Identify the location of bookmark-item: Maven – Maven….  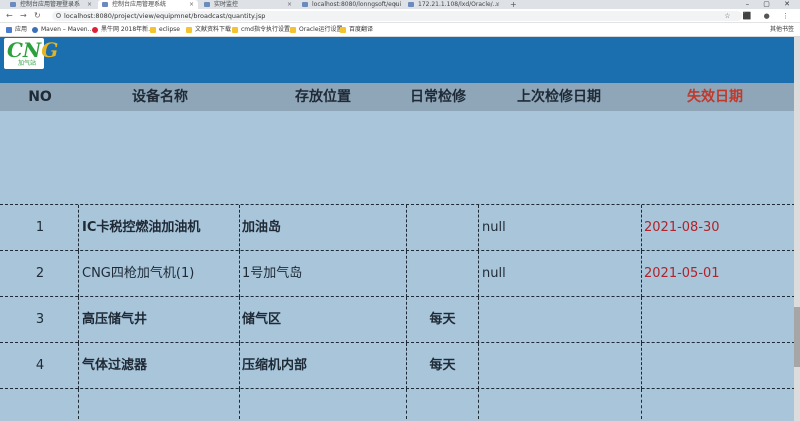
(63, 30).